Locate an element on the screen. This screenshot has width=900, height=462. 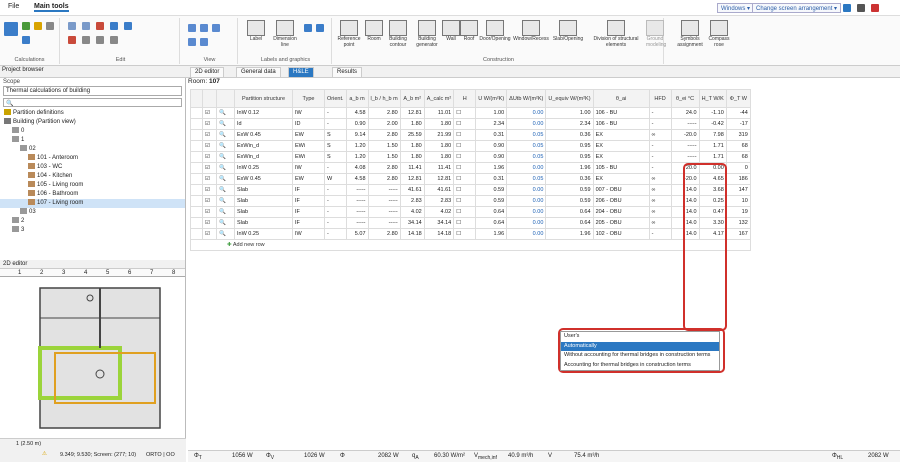
division-structural-button: Division of structural elements is located at coordinates (616, 34).